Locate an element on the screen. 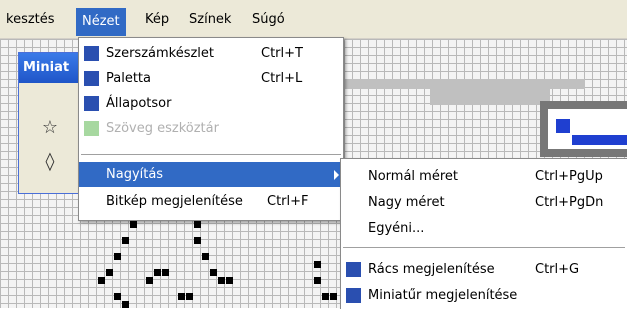 The image size is (627, 309). menu-item-text-toolbar: Szöveg eszköztár is located at coordinates (211, 128).